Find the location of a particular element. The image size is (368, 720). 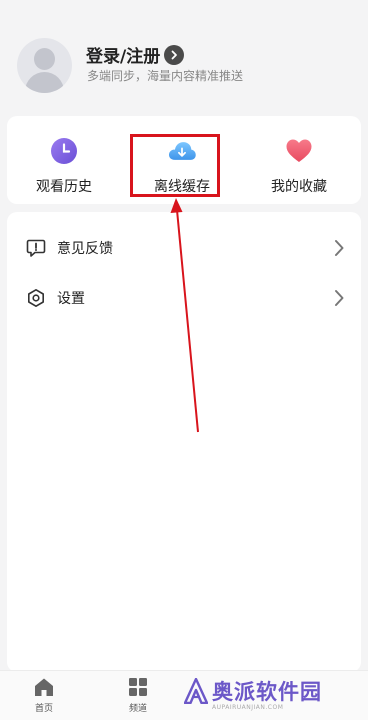

menu-item-feedback: 意见反馈 is located at coordinates (184, 248).